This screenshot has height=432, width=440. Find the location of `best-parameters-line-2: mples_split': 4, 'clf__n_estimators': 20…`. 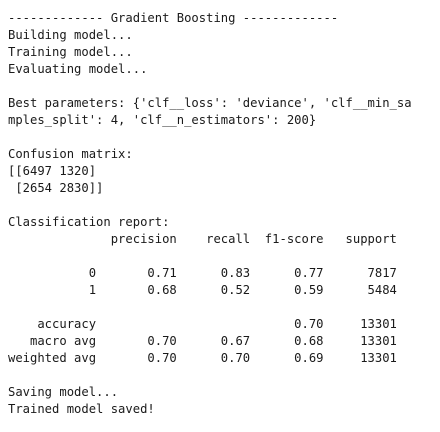

best-parameters-line-2: mples_split': 4, 'clf__n_estimators': 20… is located at coordinates (162, 120).